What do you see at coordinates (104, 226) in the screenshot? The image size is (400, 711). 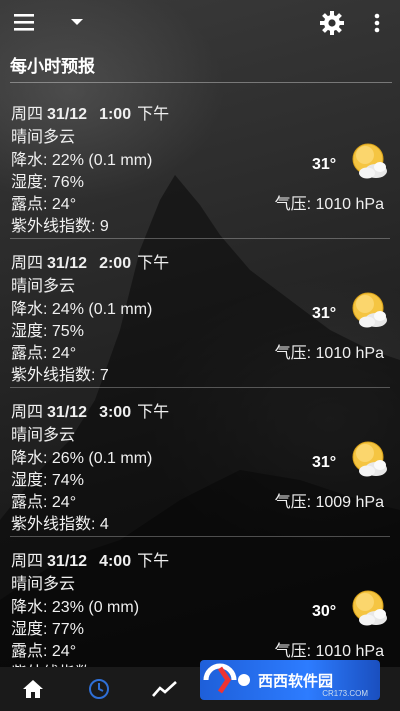 I see `uv-value: 9` at bounding box center [104, 226].